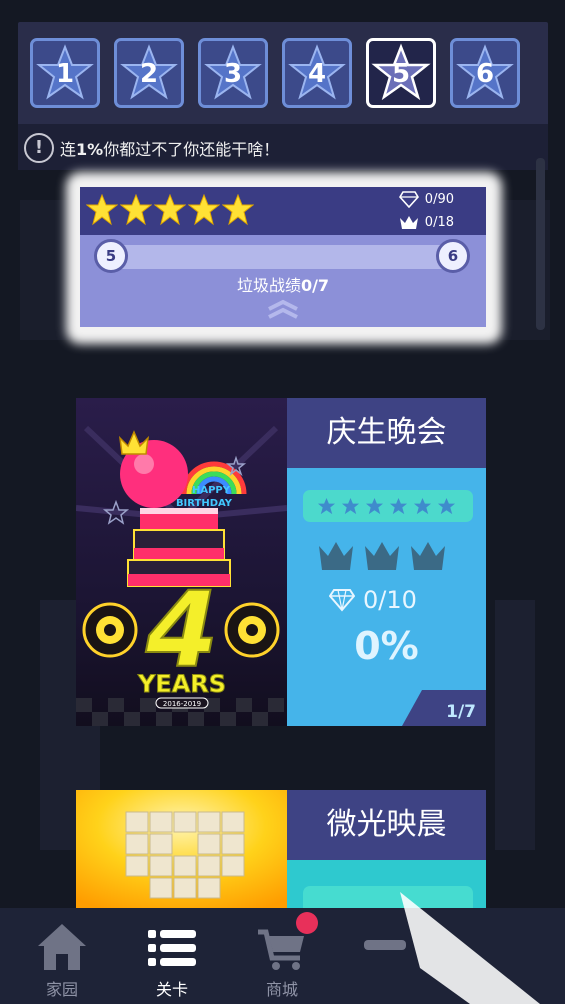 The image size is (565, 1004). I want to click on world-tab-label: 4, so click(317, 74).